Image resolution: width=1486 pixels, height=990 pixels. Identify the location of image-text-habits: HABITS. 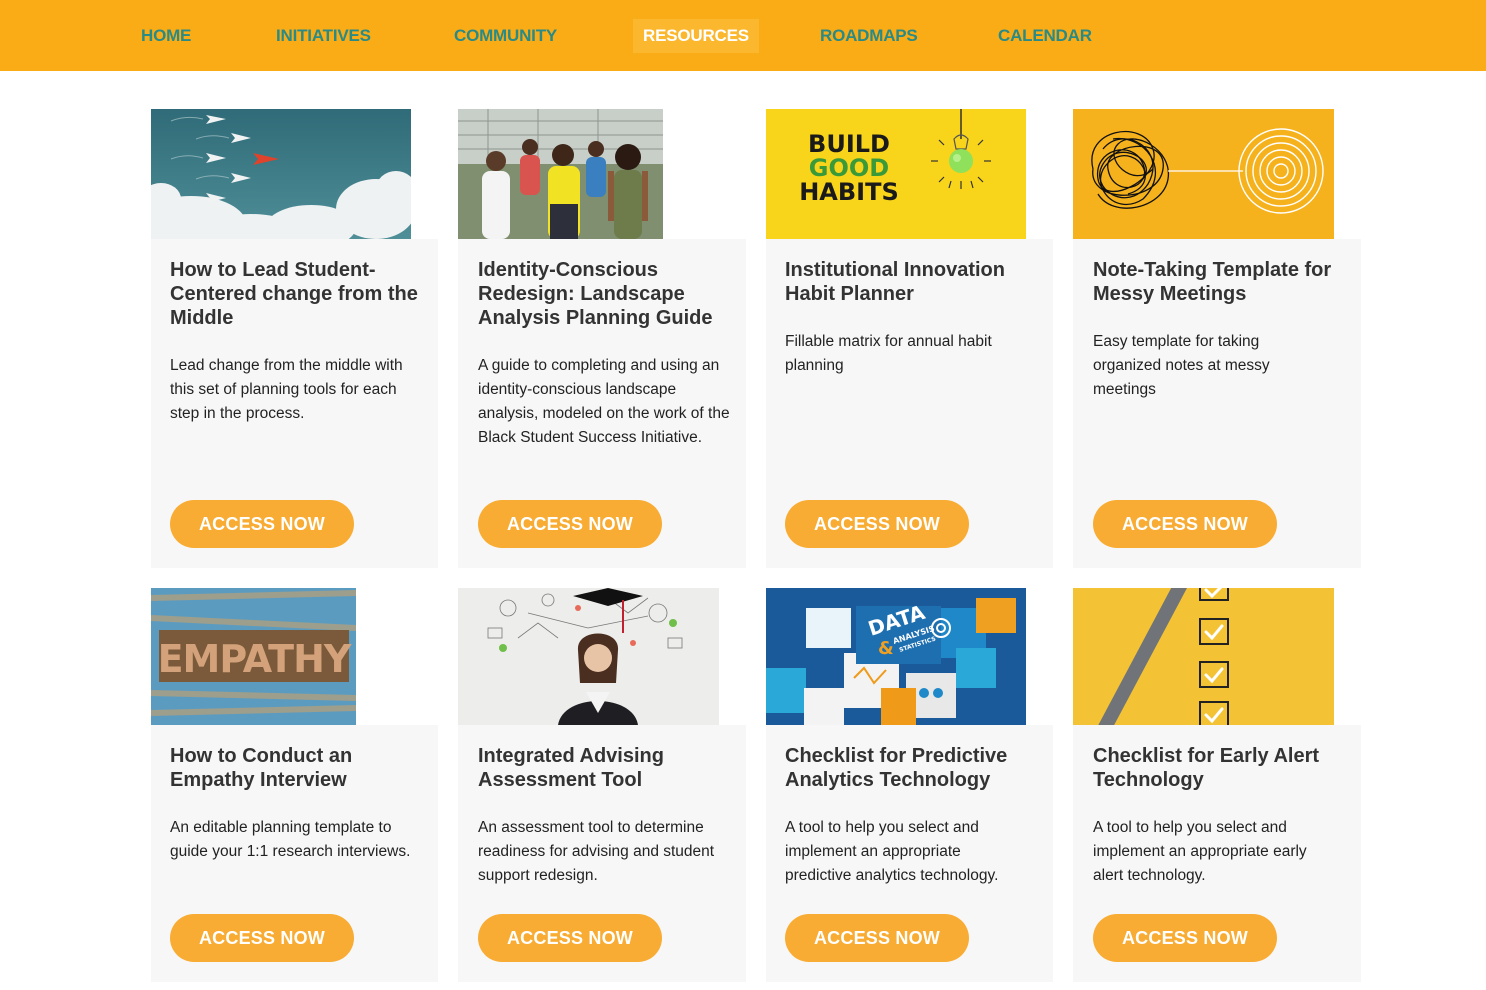
(849, 192).